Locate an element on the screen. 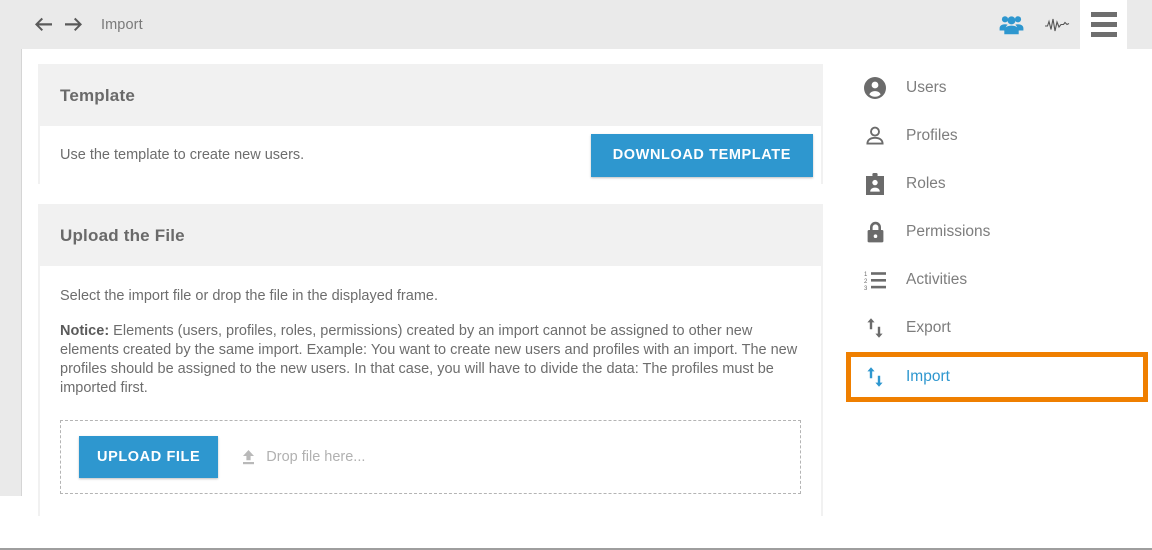 This screenshot has height=550, width=1152. lock-icon is located at coordinates (875, 232).